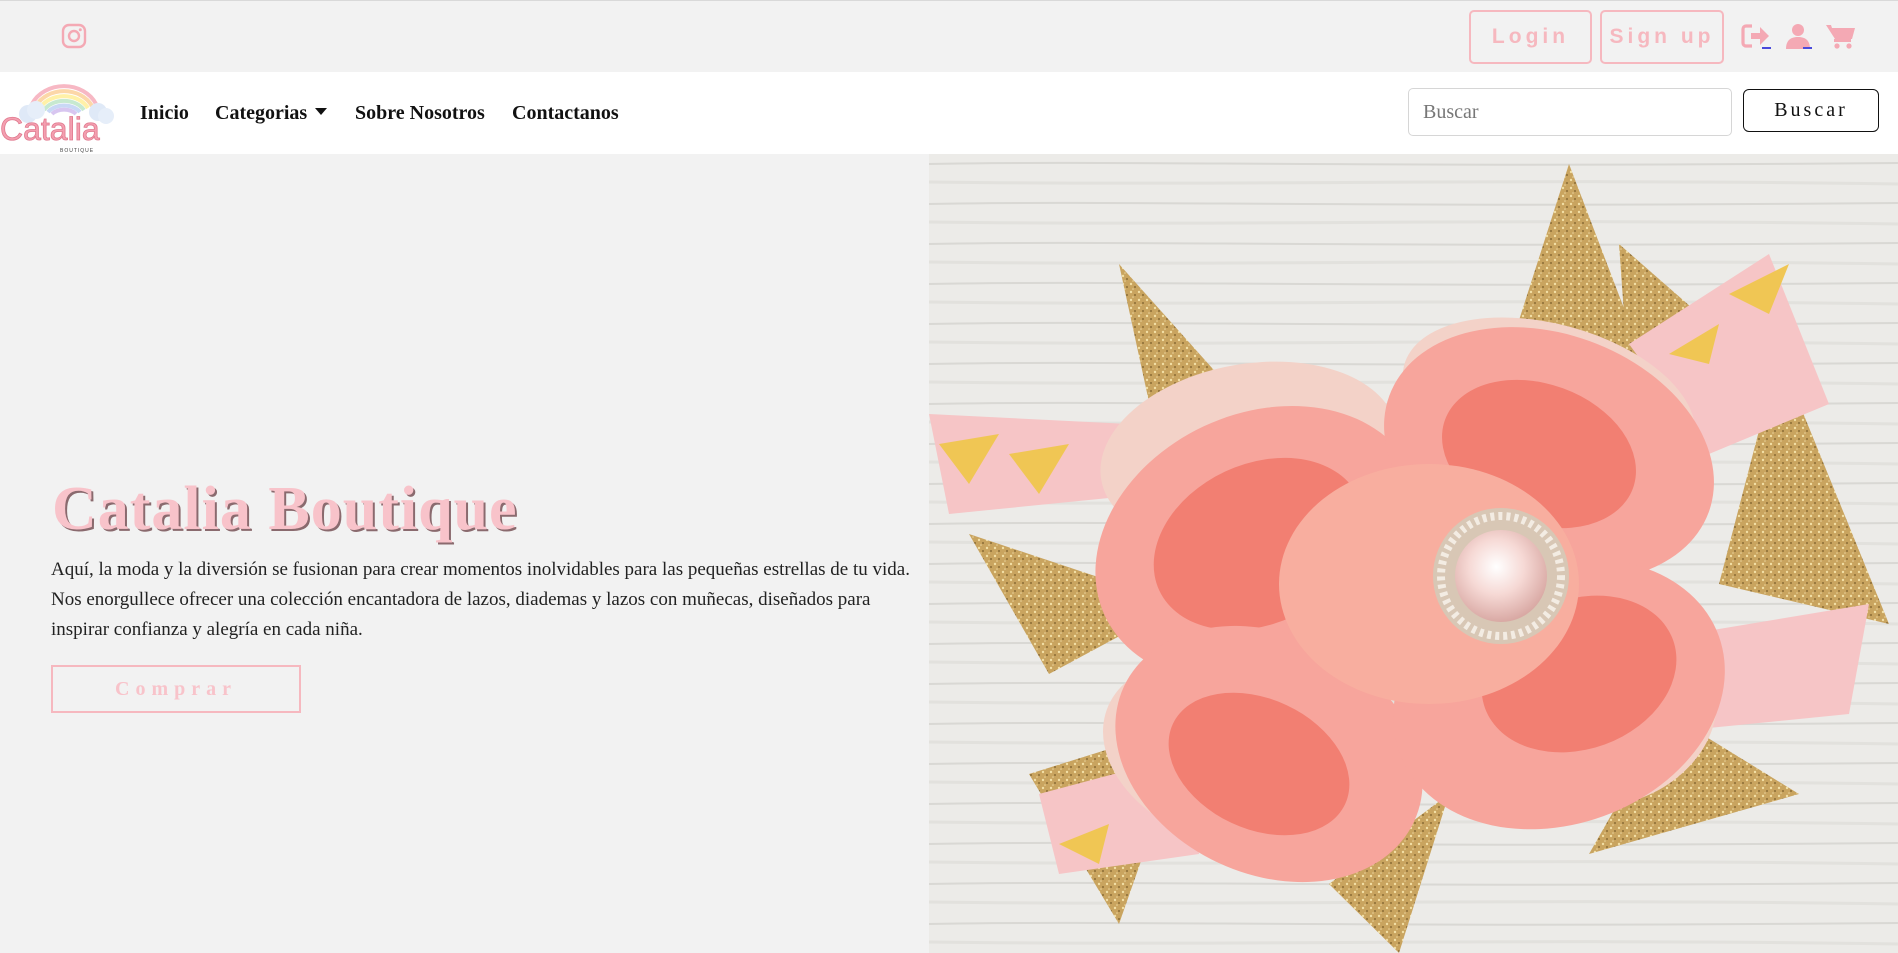  Describe the element at coordinates (164, 113) in the screenshot. I see `nav-inicio: Inicio` at that location.